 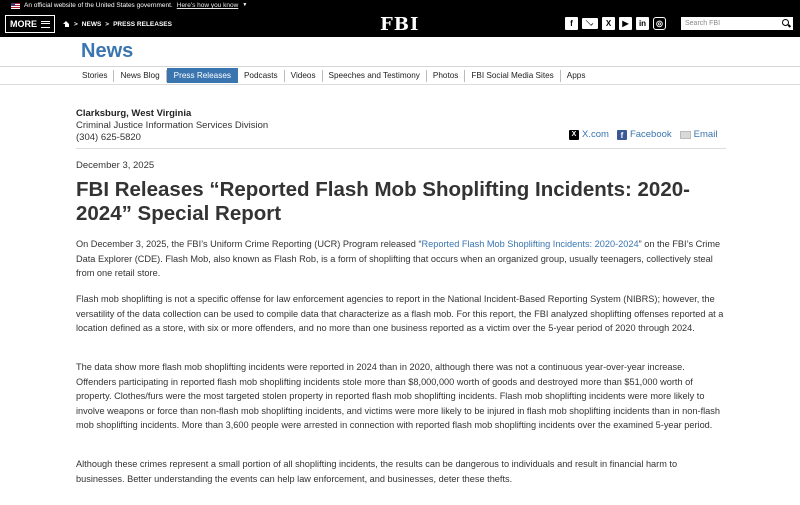 I want to click on share-email-link: Email, so click(x=698, y=134).